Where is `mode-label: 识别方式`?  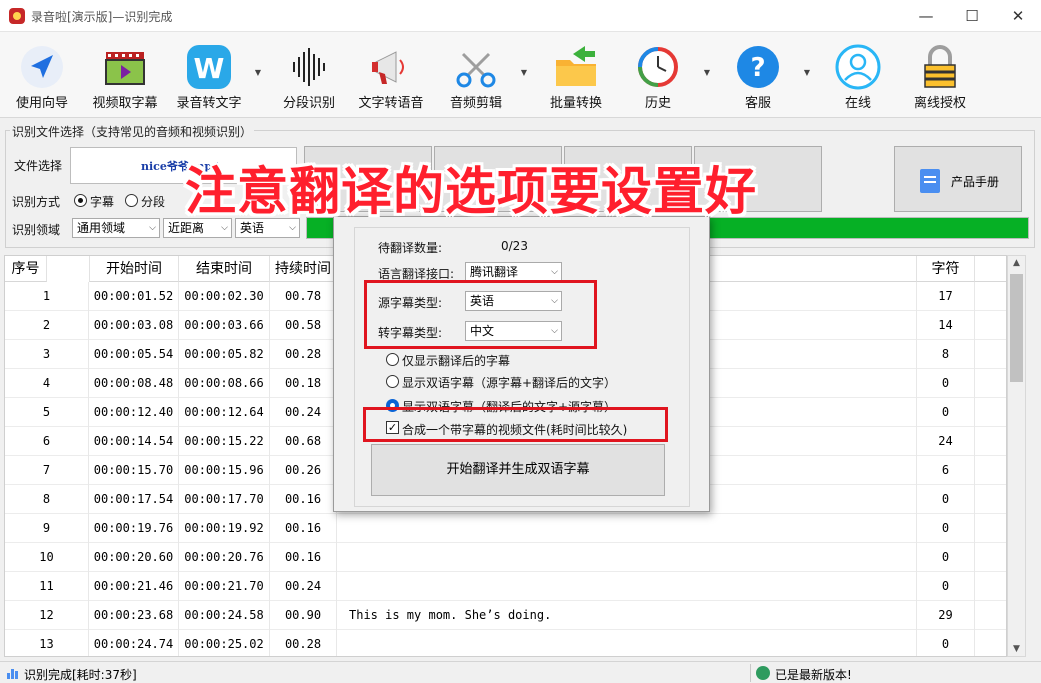
mode-label: 识别方式 is located at coordinates (36, 202).